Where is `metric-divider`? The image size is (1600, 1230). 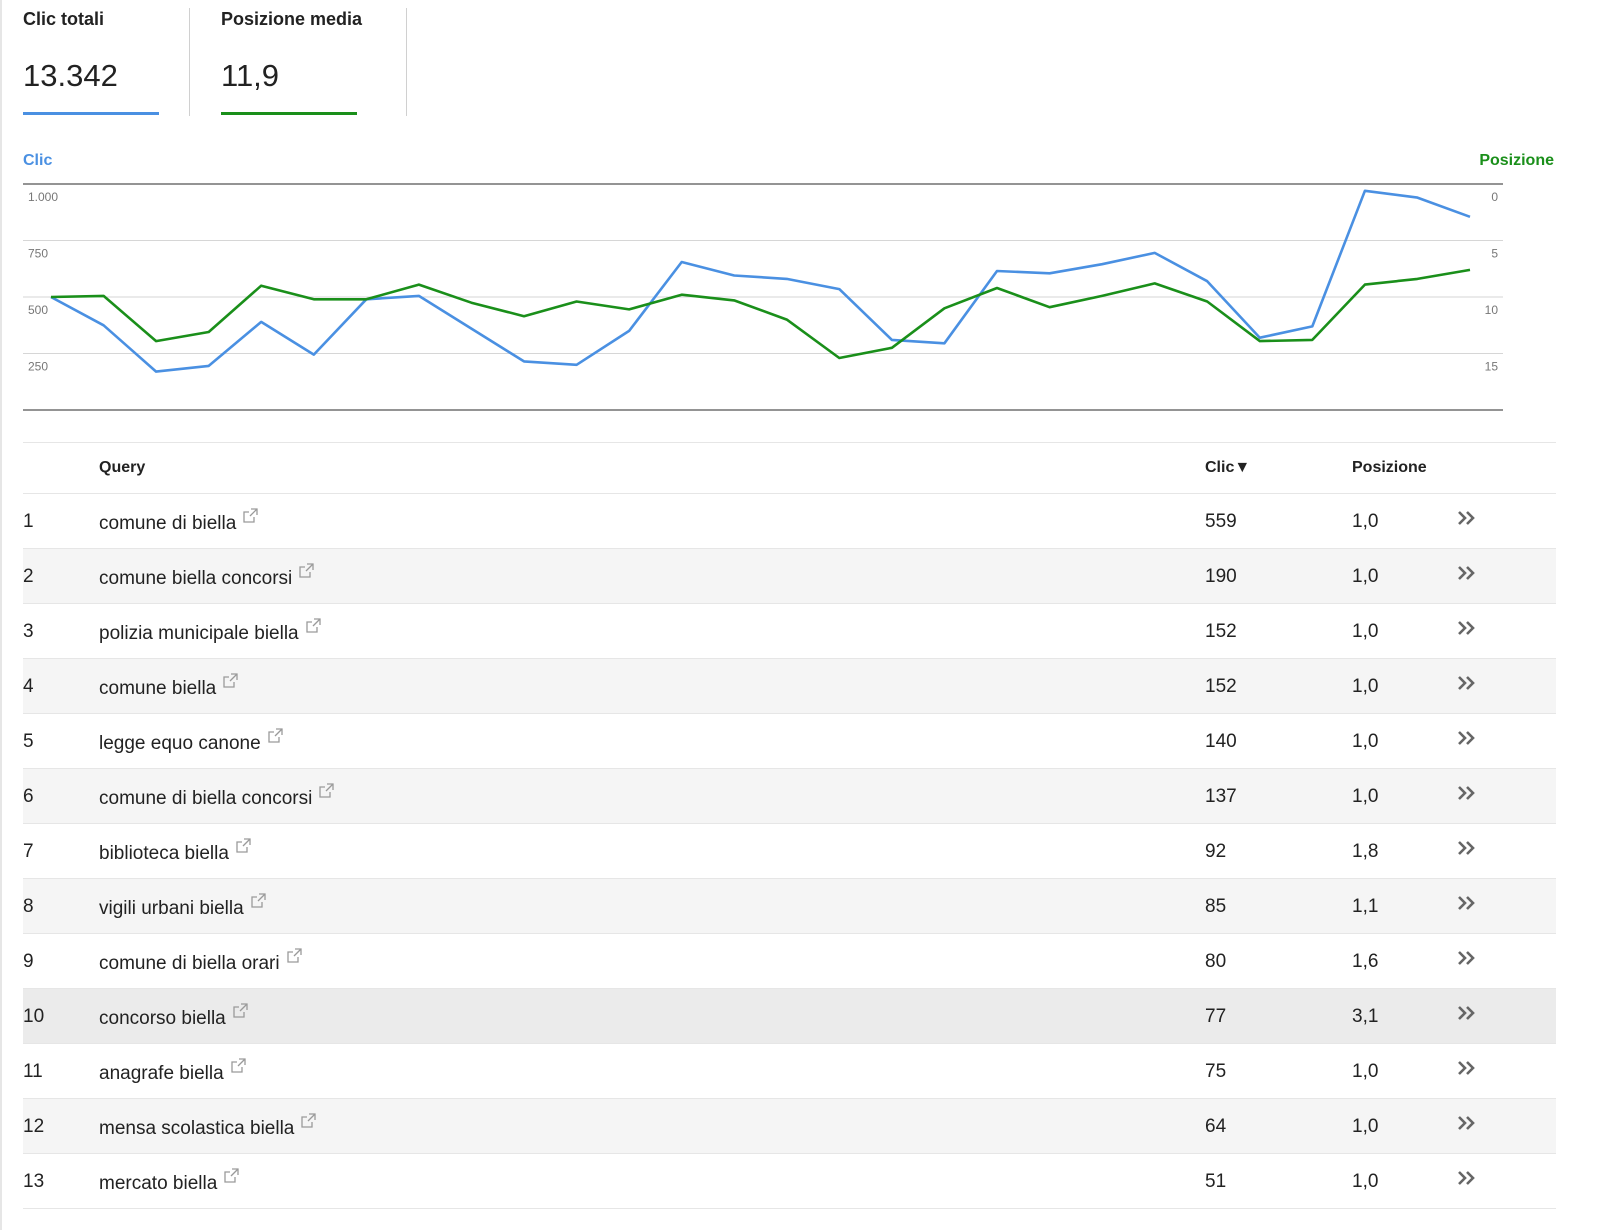
metric-divider is located at coordinates (189, 62).